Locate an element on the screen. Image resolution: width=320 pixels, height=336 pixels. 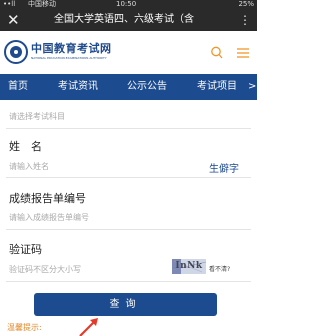
report-number-input: 请输入成绩报告单编号 is located at coordinates (49, 217).